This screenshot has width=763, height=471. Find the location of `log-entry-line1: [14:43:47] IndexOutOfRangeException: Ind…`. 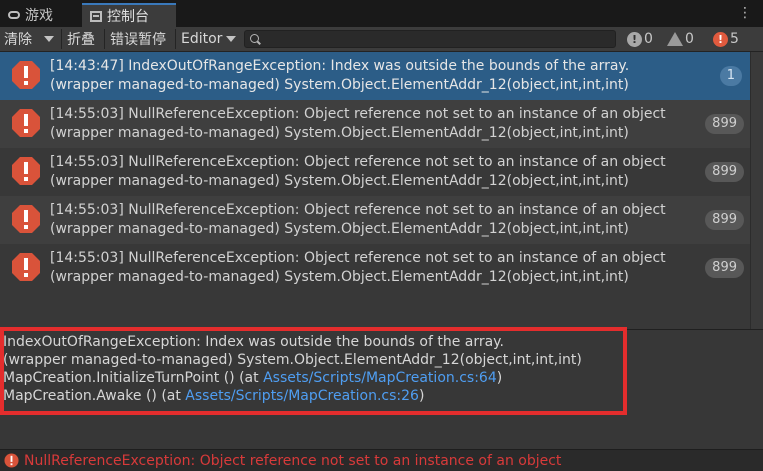

log-entry-line1: [14:43:47] IndexOutOfRangeException: Ind… is located at coordinates (340, 66).